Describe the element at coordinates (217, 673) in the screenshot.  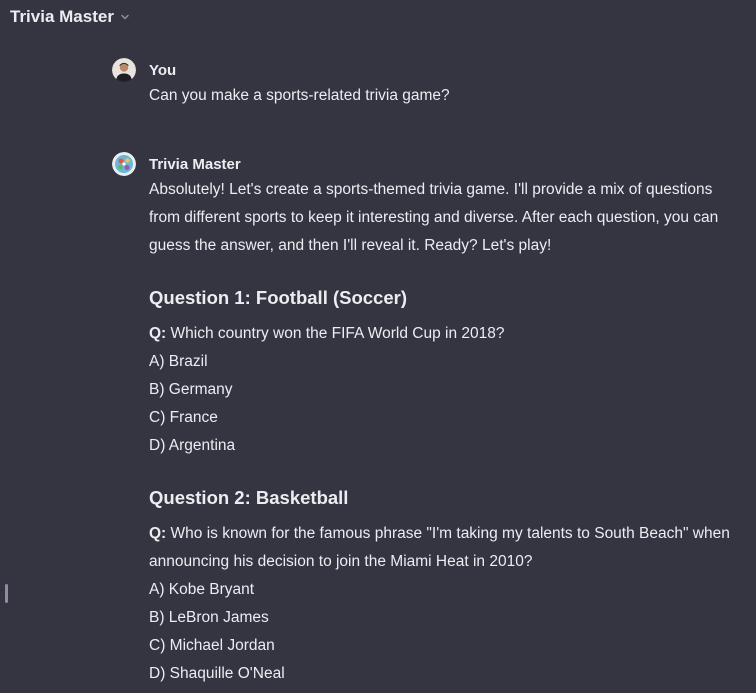
I see `answer-option: D) Shaquille O'Neal` at that location.